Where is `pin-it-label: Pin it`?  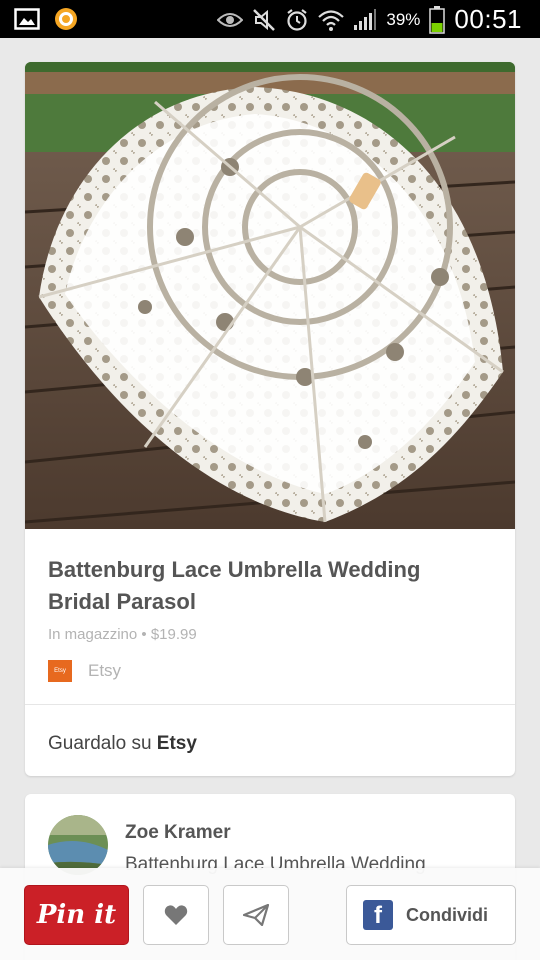 pin-it-label: Pin it is located at coordinates (76, 915).